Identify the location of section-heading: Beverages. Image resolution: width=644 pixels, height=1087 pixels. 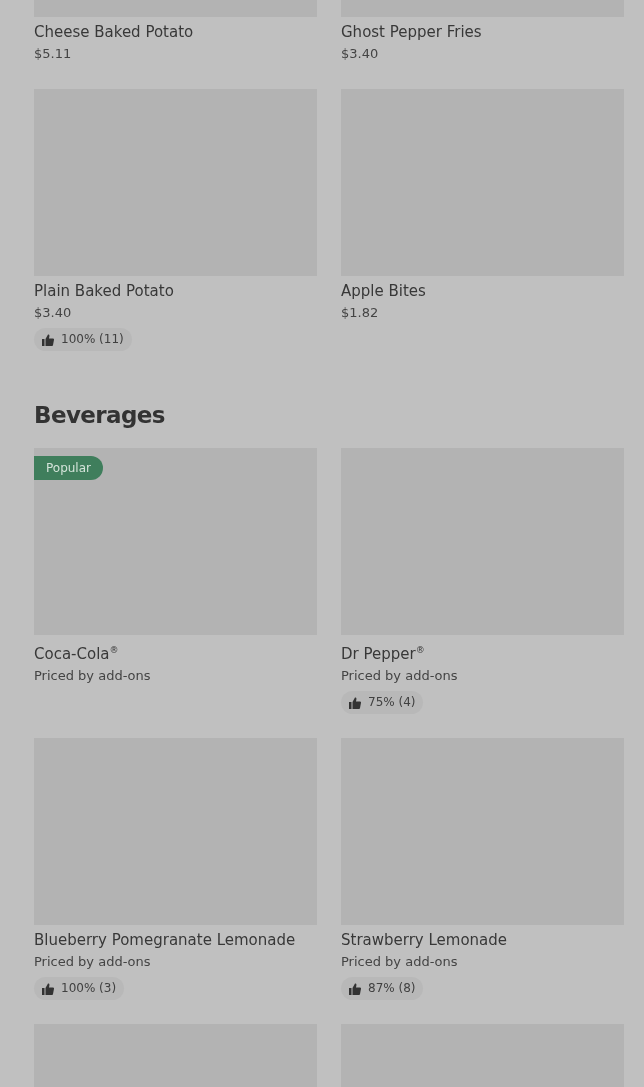
(100, 415).